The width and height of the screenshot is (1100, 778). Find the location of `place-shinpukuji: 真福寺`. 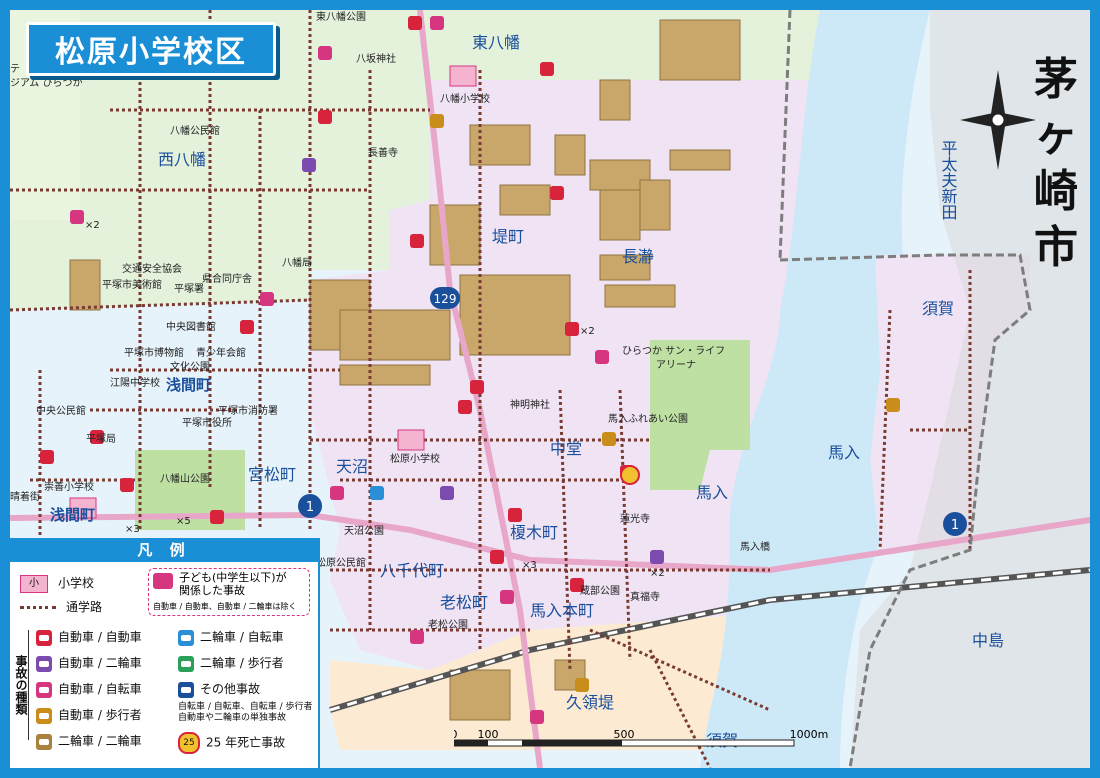

place-shinpukuji: 真福寺 is located at coordinates (645, 596).